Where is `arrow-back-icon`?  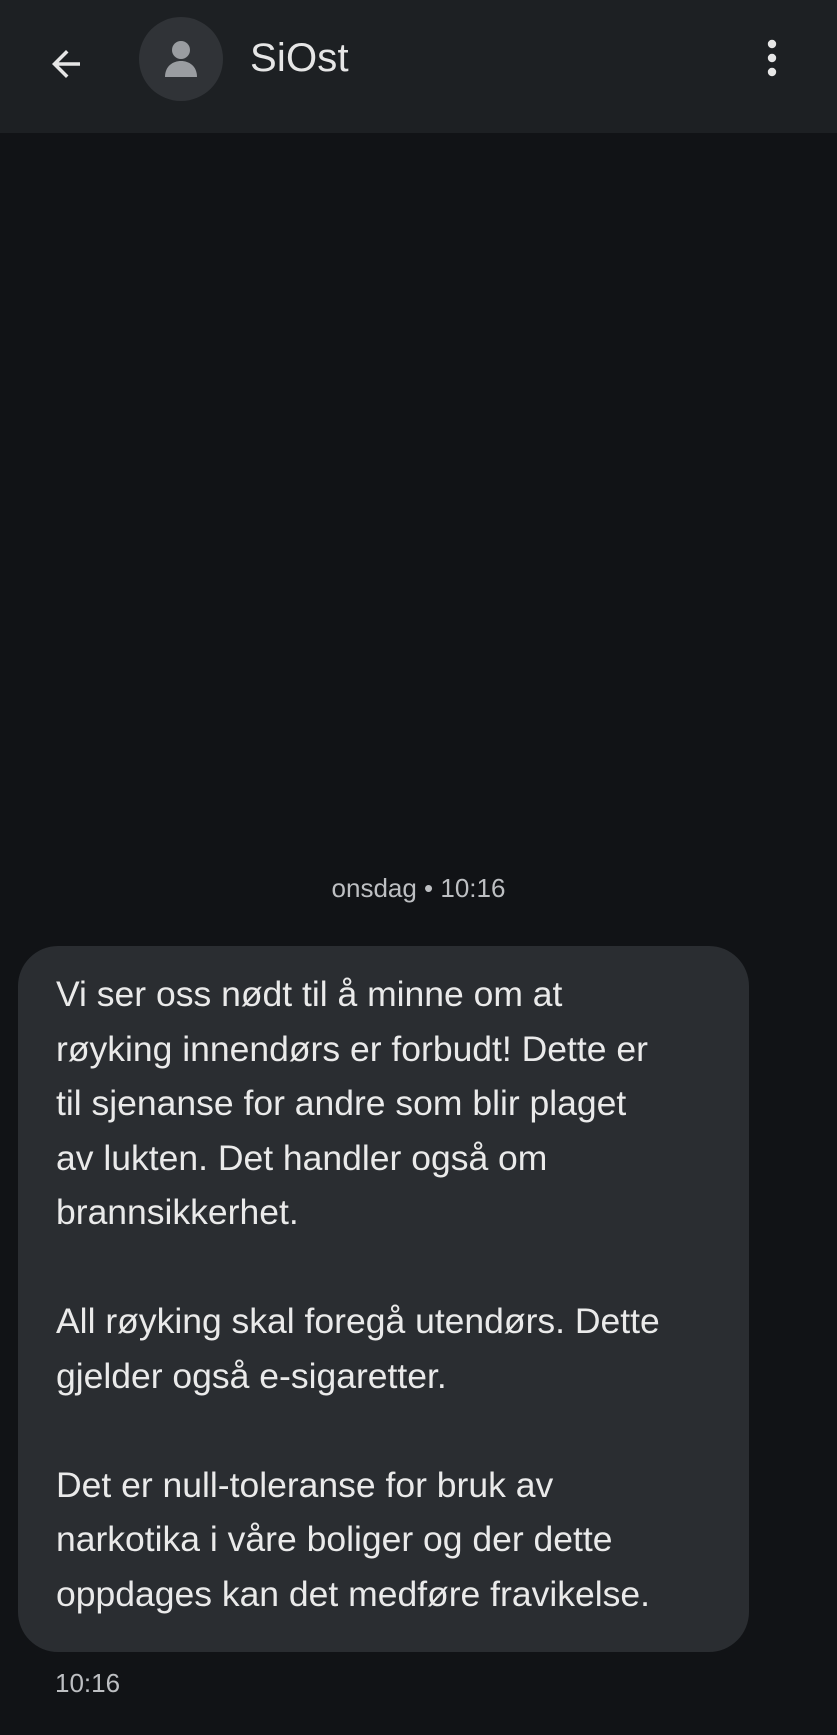 arrow-back-icon is located at coordinates (66, 64).